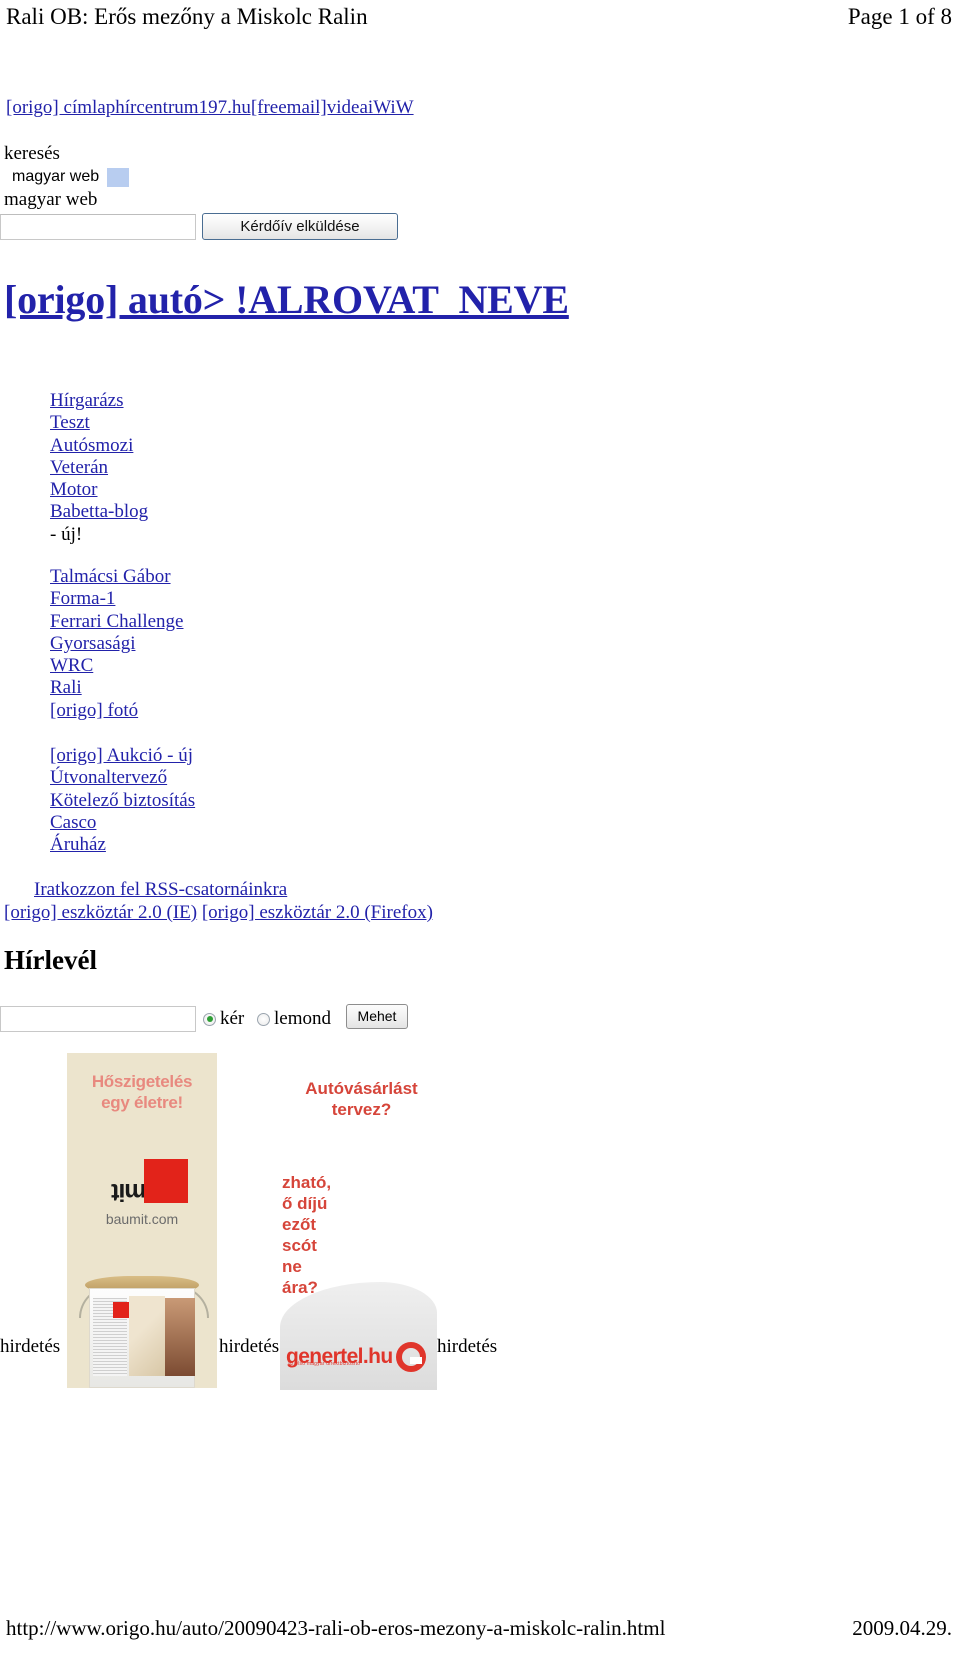  I want to click on sidebar-item-gyorsasagi: Gyorsasági, so click(116, 644).